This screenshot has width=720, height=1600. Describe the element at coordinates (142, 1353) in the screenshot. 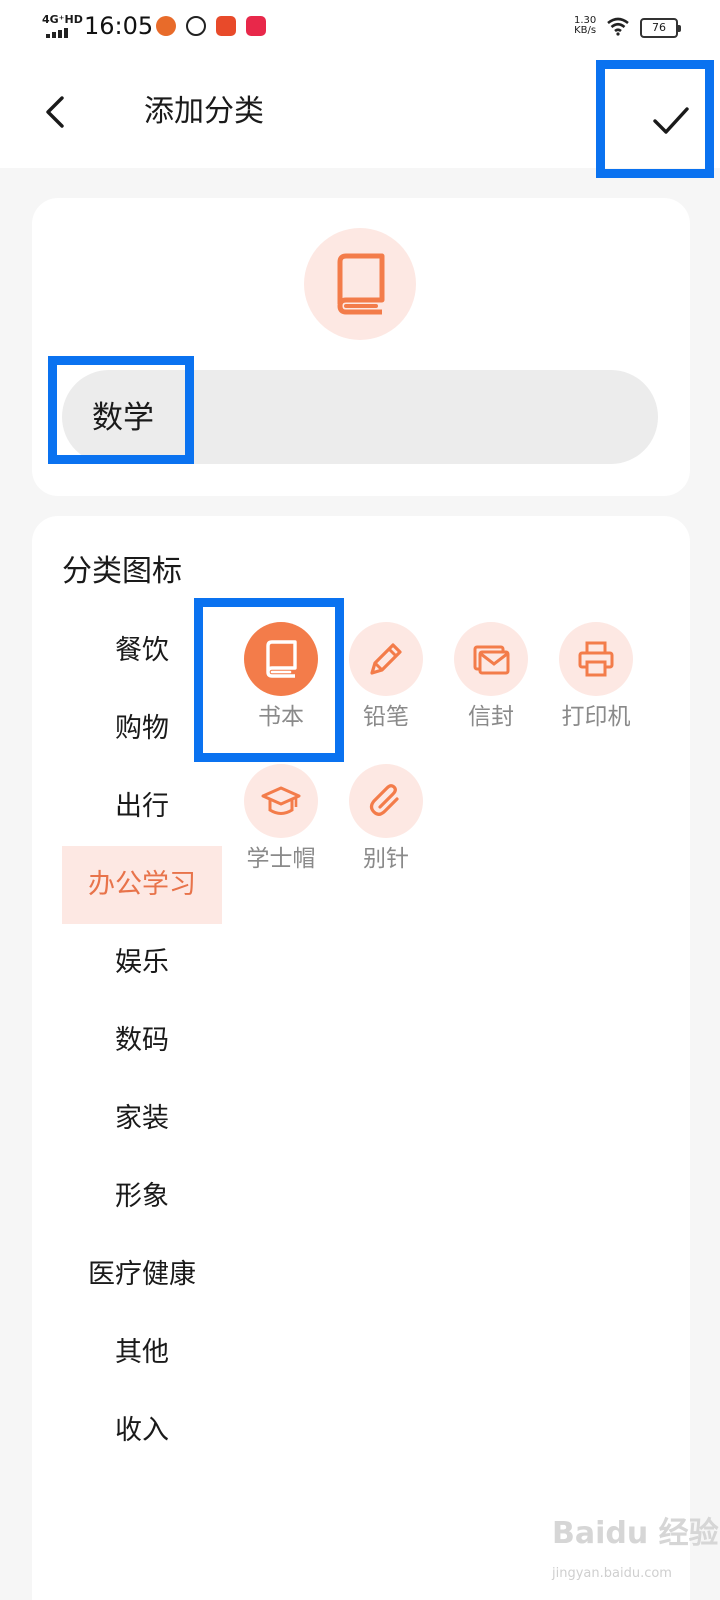

I see `category-tab-other: 其他` at that location.